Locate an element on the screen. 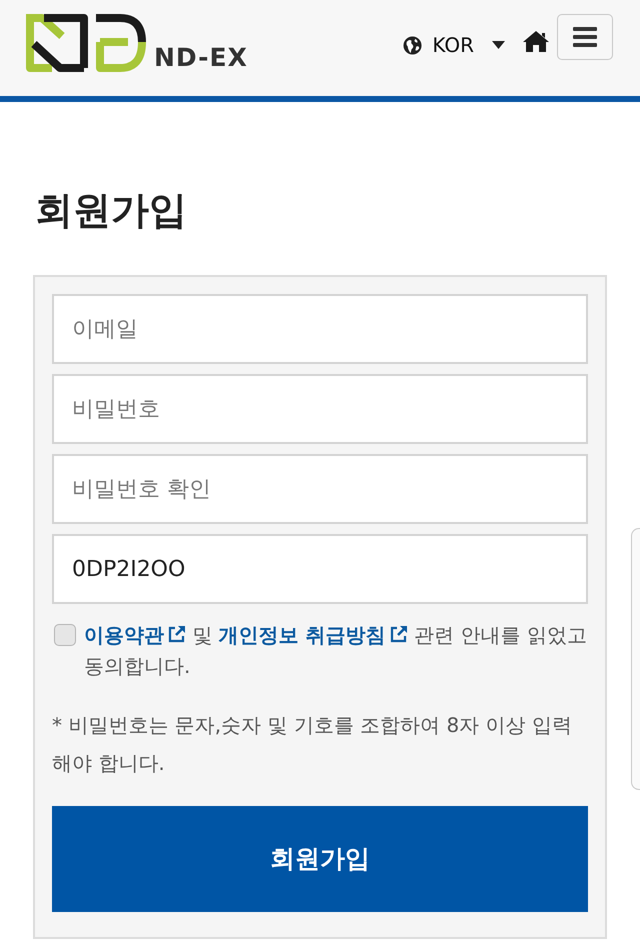 This screenshot has height=941, width=640. menu-button is located at coordinates (585, 37).